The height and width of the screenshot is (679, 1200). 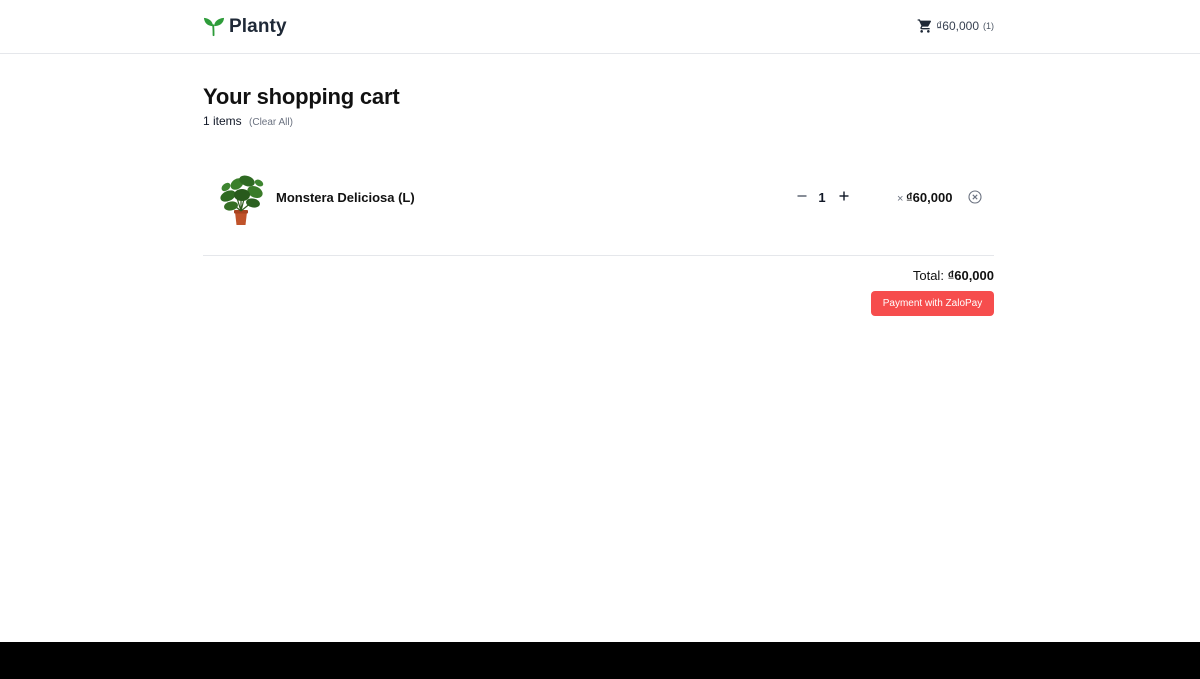 What do you see at coordinates (598, 198) in the screenshot?
I see `cart-item-row: Monstera Deliciosa (L) 1 × ₫60,000` at bounding box center [598, 198].